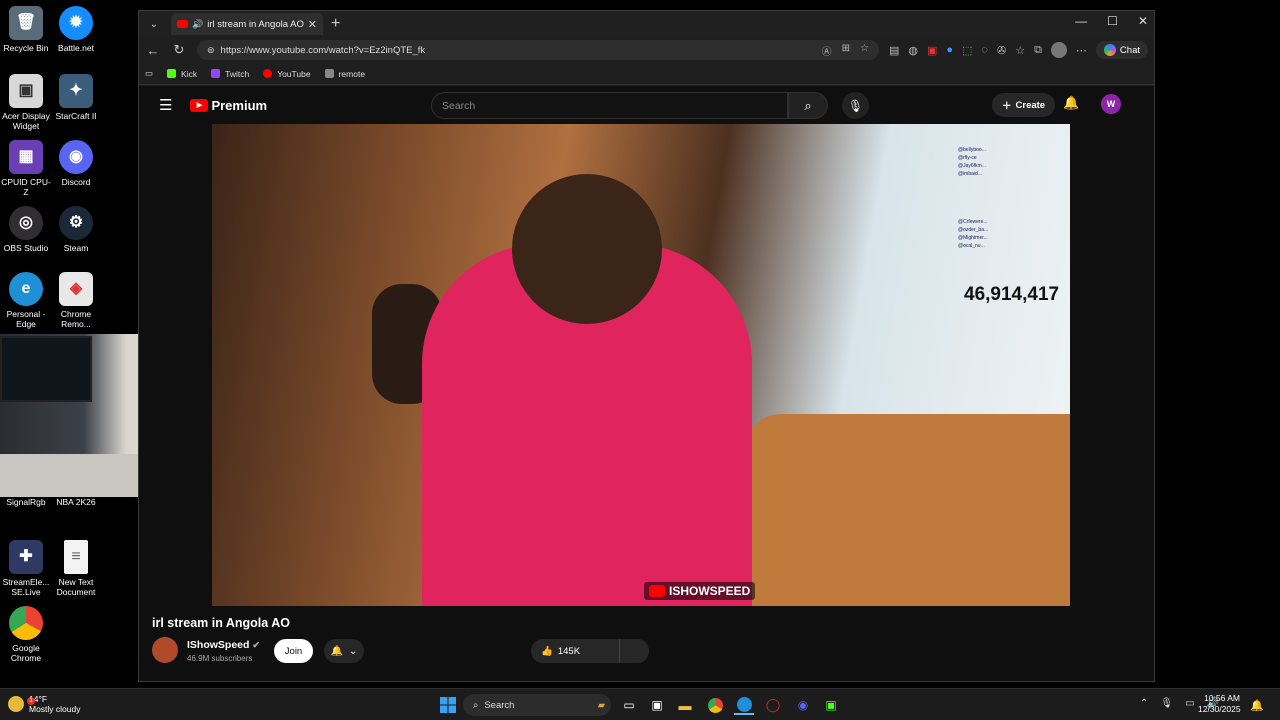  What do you see at coordinates (76, 229) in the screenshot?
I see `desktop-icon-steam: ⚙ Steam` at bounding box center [76, 229].